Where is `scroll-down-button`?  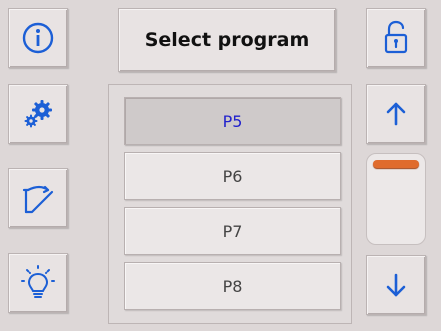
scroll-down-button is located at coordinates (396, 285).